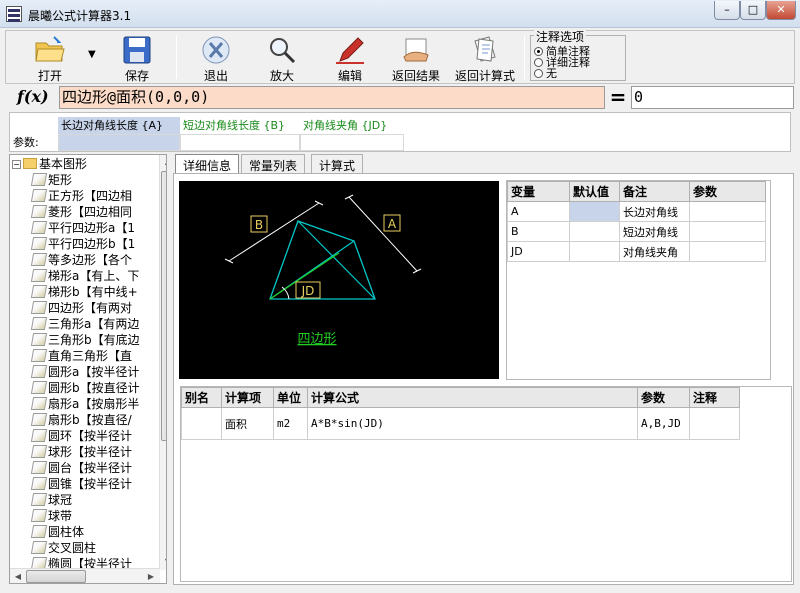  What do you see at coordinates (49, 76) in the screenshot?
I see `open-label: 打开` at bounding box center [49, 76].